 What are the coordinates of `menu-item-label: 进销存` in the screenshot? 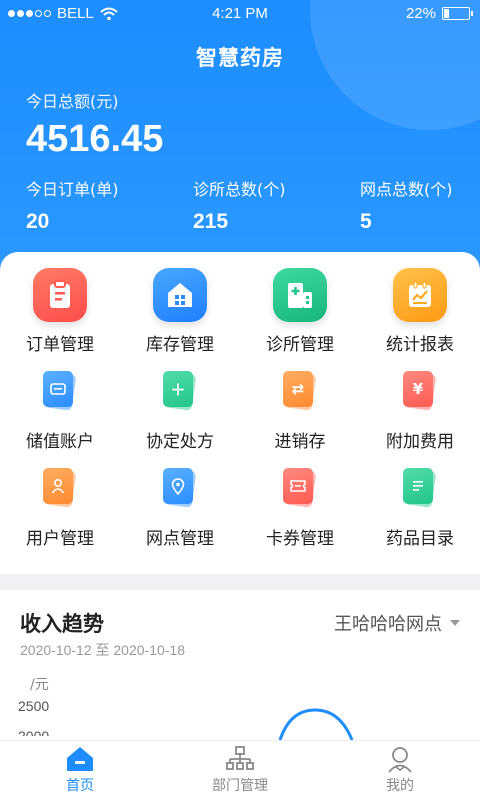 It's located at (300, 442).